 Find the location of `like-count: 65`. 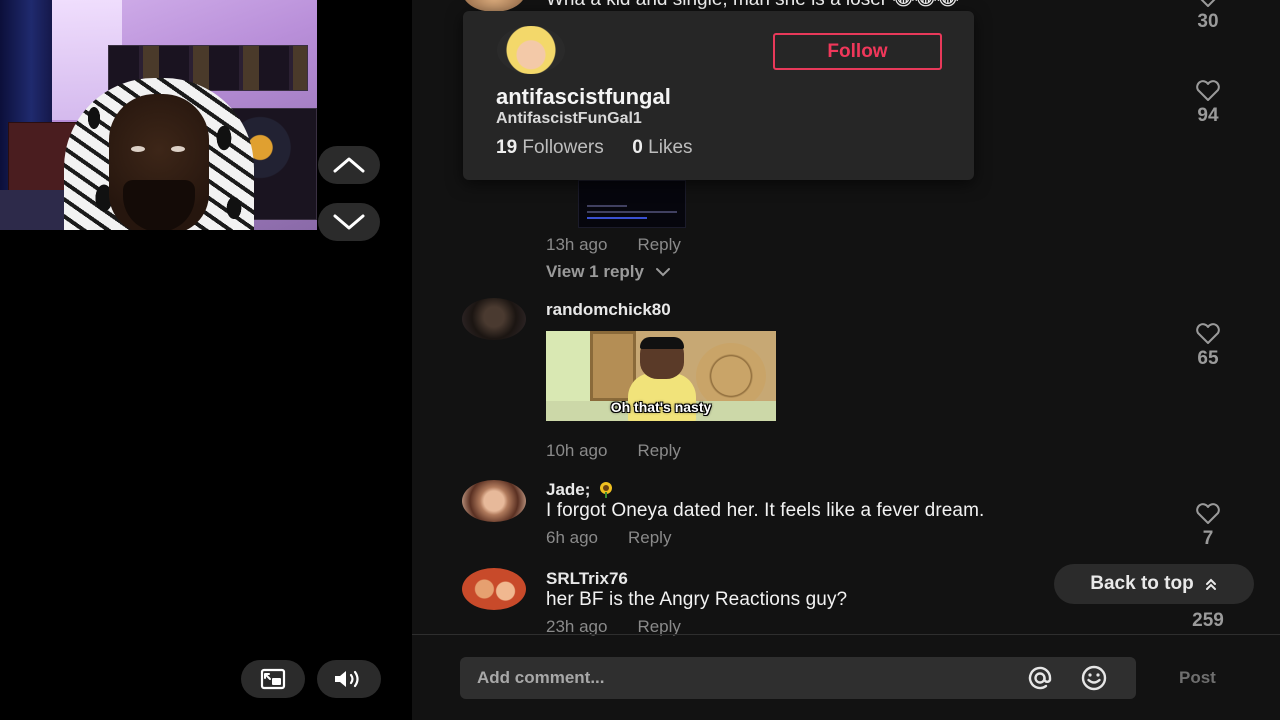

like-count: 65 is located at coordinates (1208, 358).